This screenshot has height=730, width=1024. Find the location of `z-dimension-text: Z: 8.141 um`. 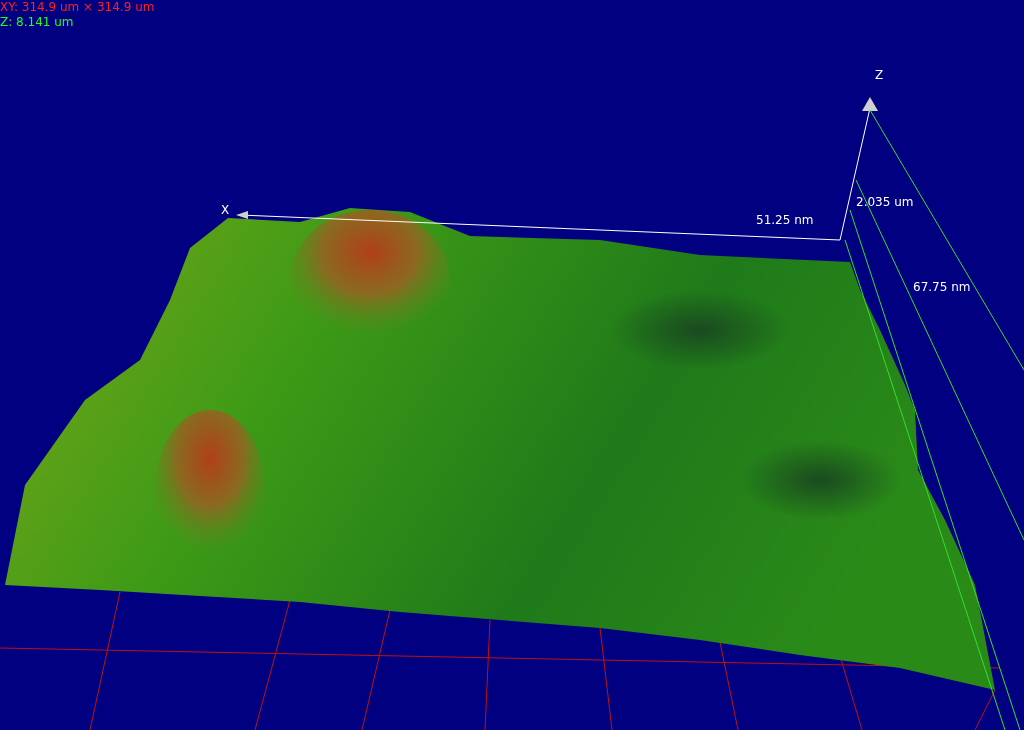

z-dimension-text: Z: 8.141 um is located at coordinates (37, 22).